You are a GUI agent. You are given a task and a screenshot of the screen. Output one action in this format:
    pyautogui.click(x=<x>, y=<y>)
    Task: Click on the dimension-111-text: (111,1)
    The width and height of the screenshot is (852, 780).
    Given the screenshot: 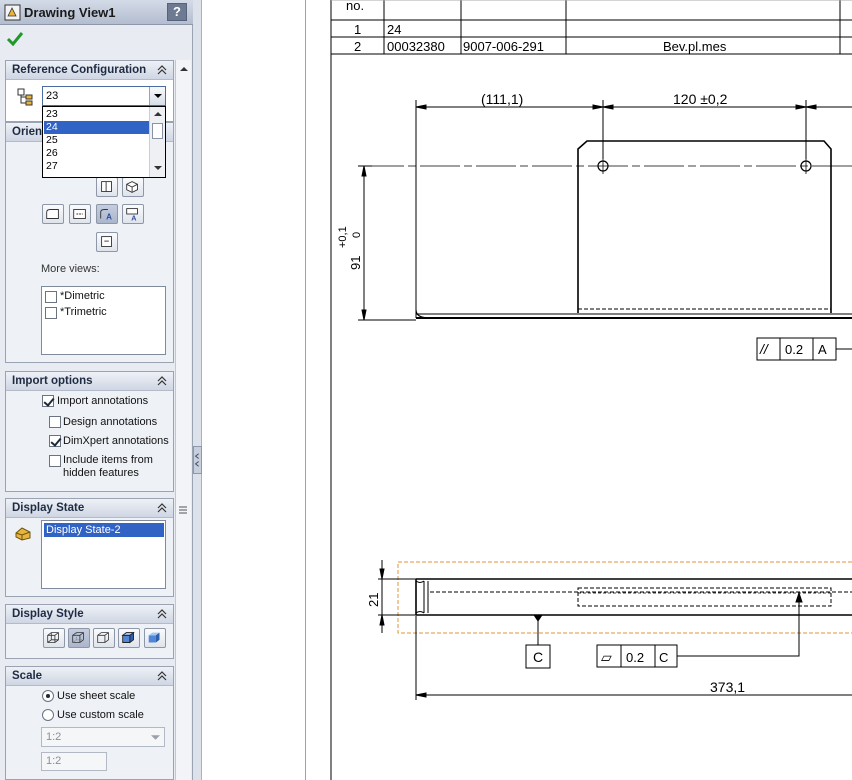 What is the action you would take?
    pyautogui.click(x=502, y=99)
    